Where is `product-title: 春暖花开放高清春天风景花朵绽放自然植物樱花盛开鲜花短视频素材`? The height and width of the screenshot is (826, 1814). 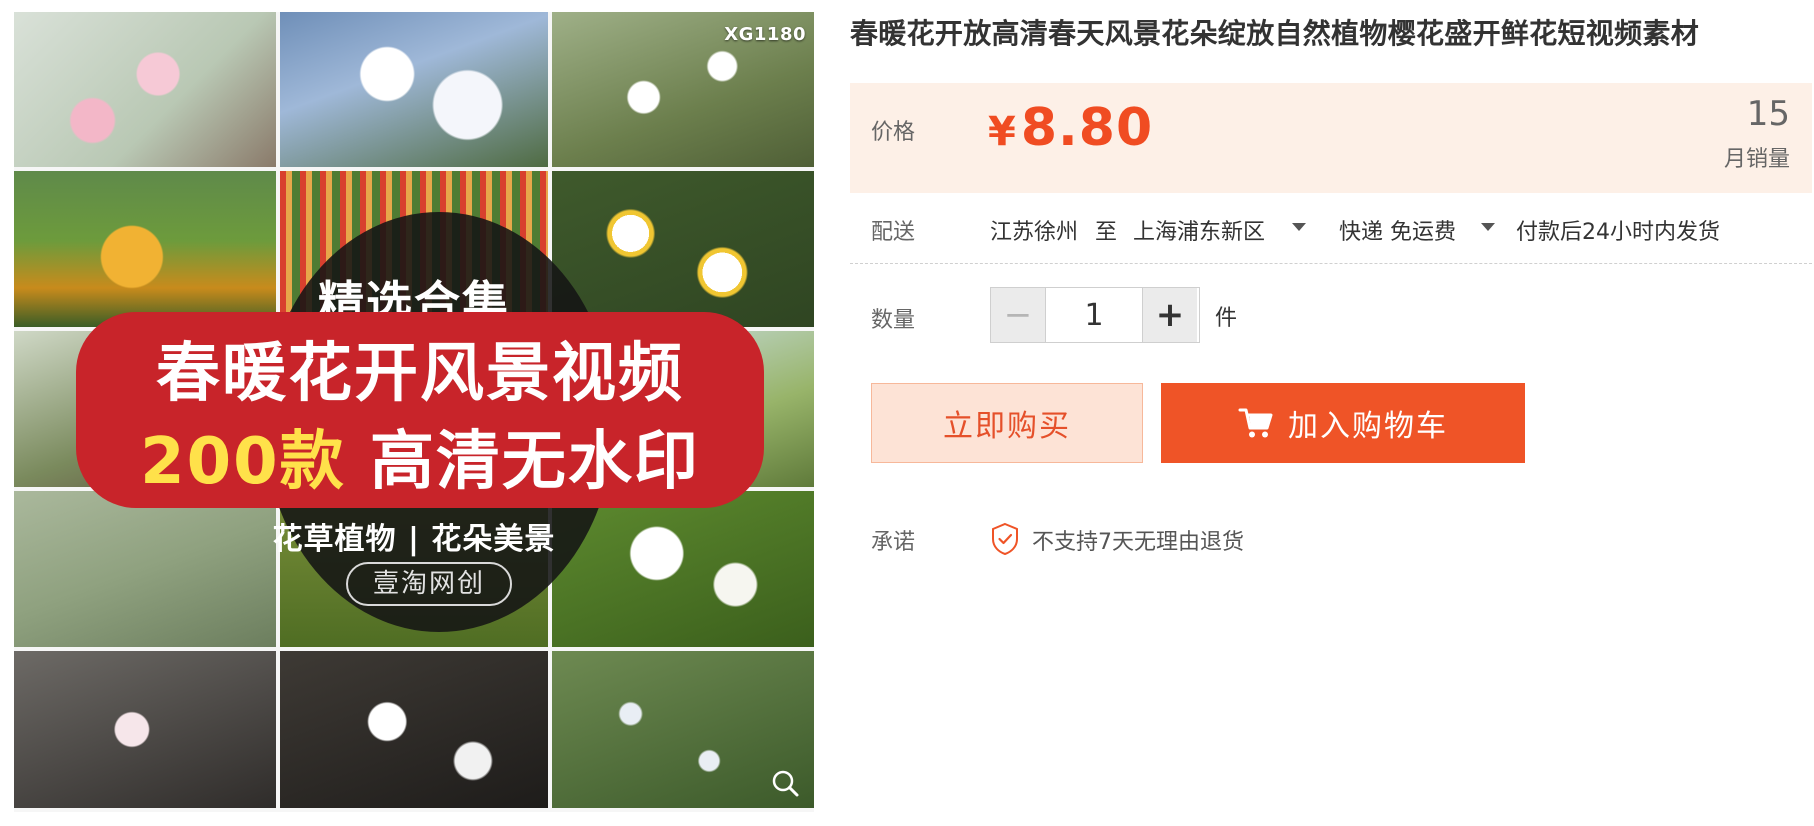 product-title: 春暖花开放高清春天风景花朵绽放自然植物樱花盛开鲜花短视频素材 is located at coordinates (1275, 33).